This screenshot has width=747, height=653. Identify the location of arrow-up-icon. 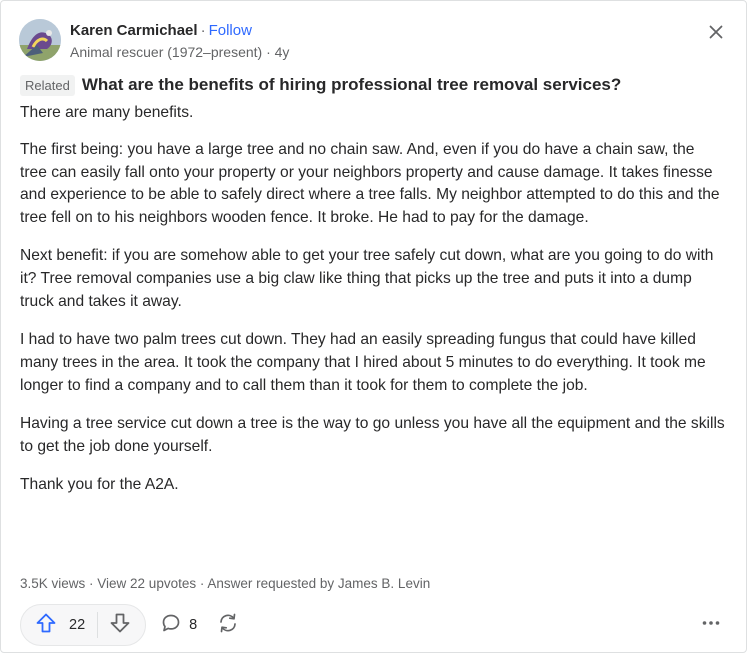
(46, 625).